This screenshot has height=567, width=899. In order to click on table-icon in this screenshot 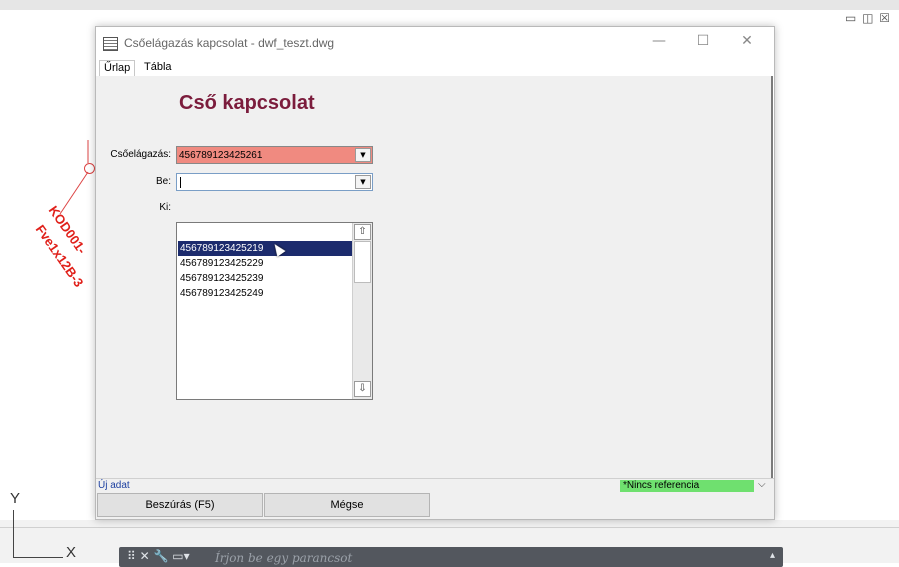, I will do `click(110, 44)`.